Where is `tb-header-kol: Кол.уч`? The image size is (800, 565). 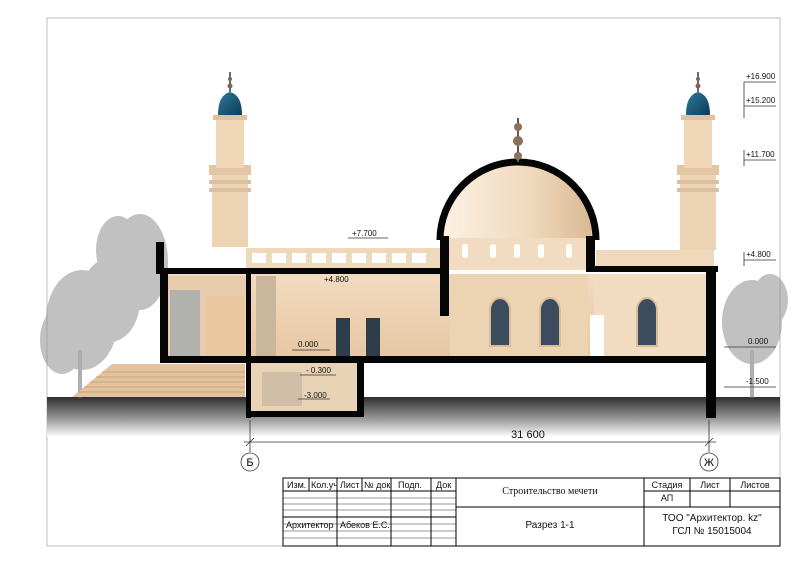
tb-header-kol: Кол.уч is located at coordinates (324, 485).